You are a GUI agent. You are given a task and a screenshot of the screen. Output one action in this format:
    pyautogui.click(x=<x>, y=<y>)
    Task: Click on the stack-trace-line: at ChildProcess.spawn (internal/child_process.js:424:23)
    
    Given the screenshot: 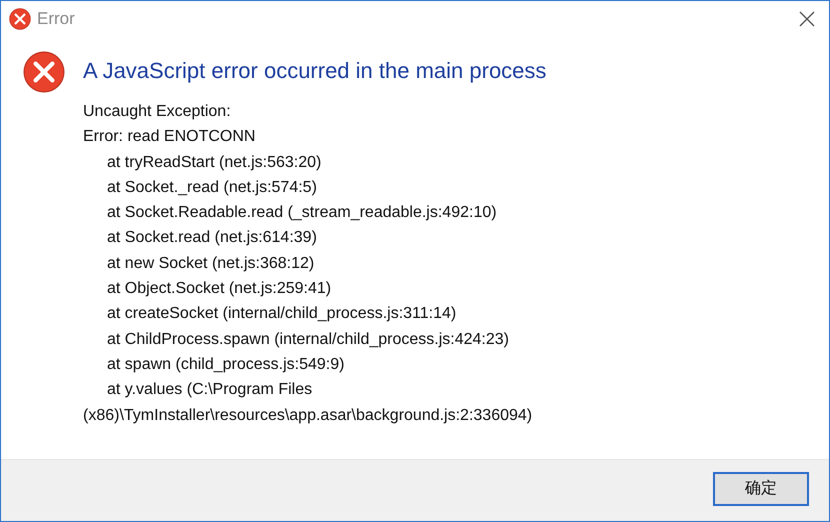 What is the action you would take?
    pyautogui.click(x=308, y=340)
    